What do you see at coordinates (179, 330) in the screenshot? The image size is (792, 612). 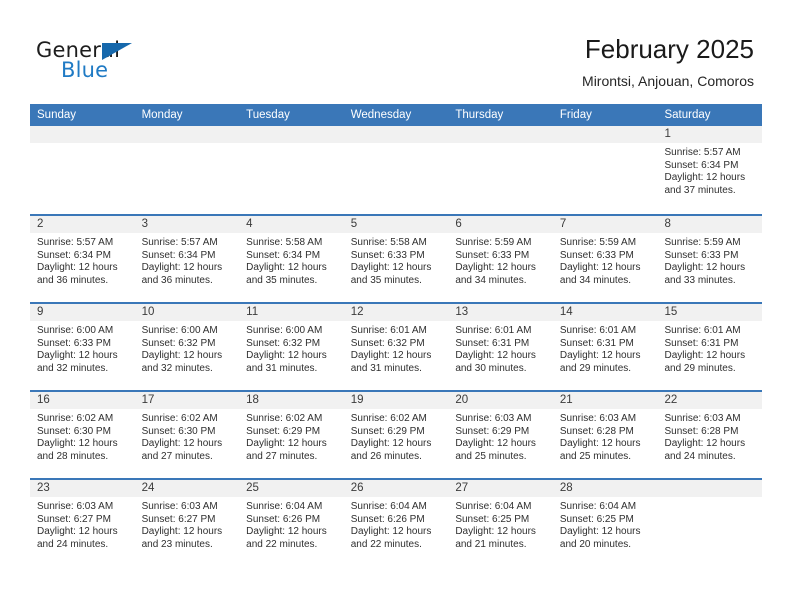 I see `sunrise-text: Sunrise: 6:00 AM` at bounding box center [179, 330].